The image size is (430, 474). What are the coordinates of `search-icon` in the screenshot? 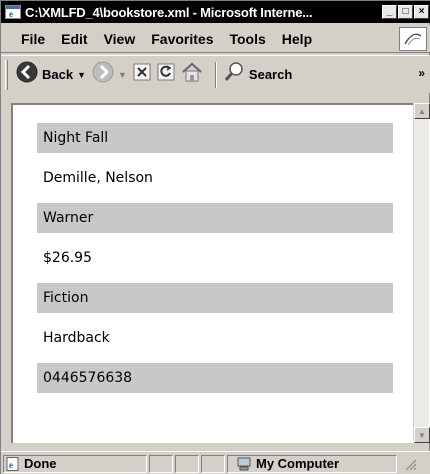 It's located at (234, 74).